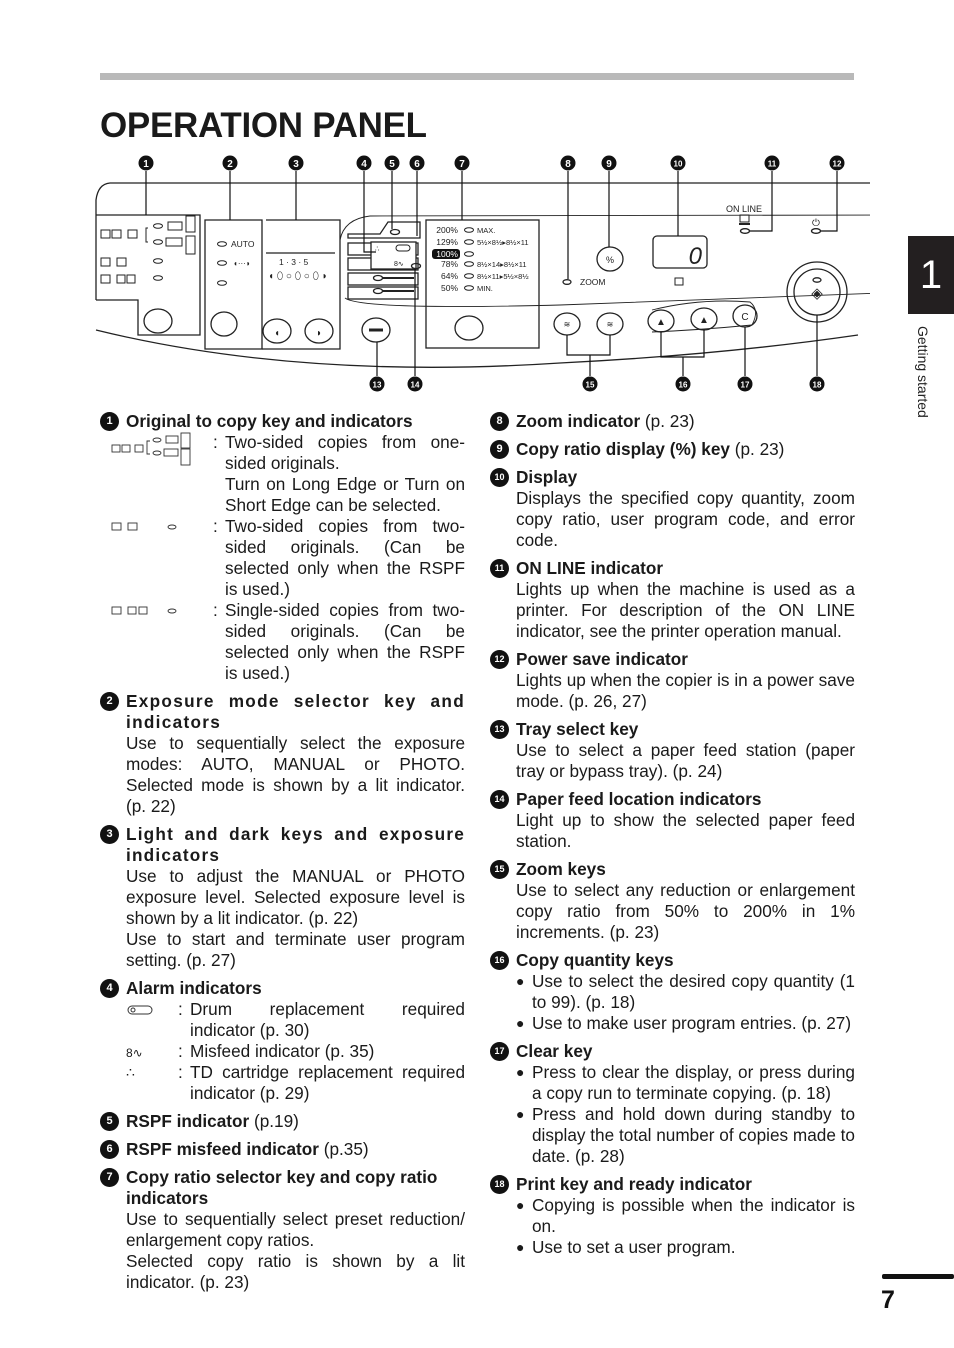  Describe the element at coordinates (152, 1009) in the screenshot. I see `drum-icon` at that location.